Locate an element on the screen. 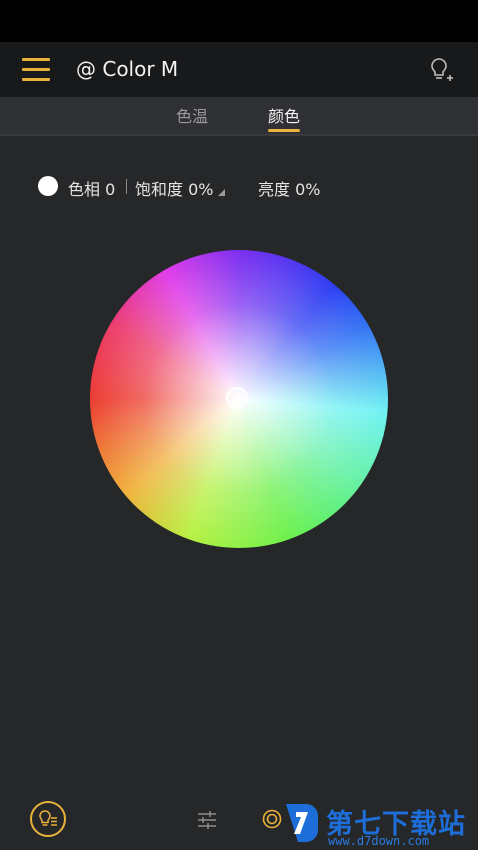  status-bar is located at coordinates (239, 21).